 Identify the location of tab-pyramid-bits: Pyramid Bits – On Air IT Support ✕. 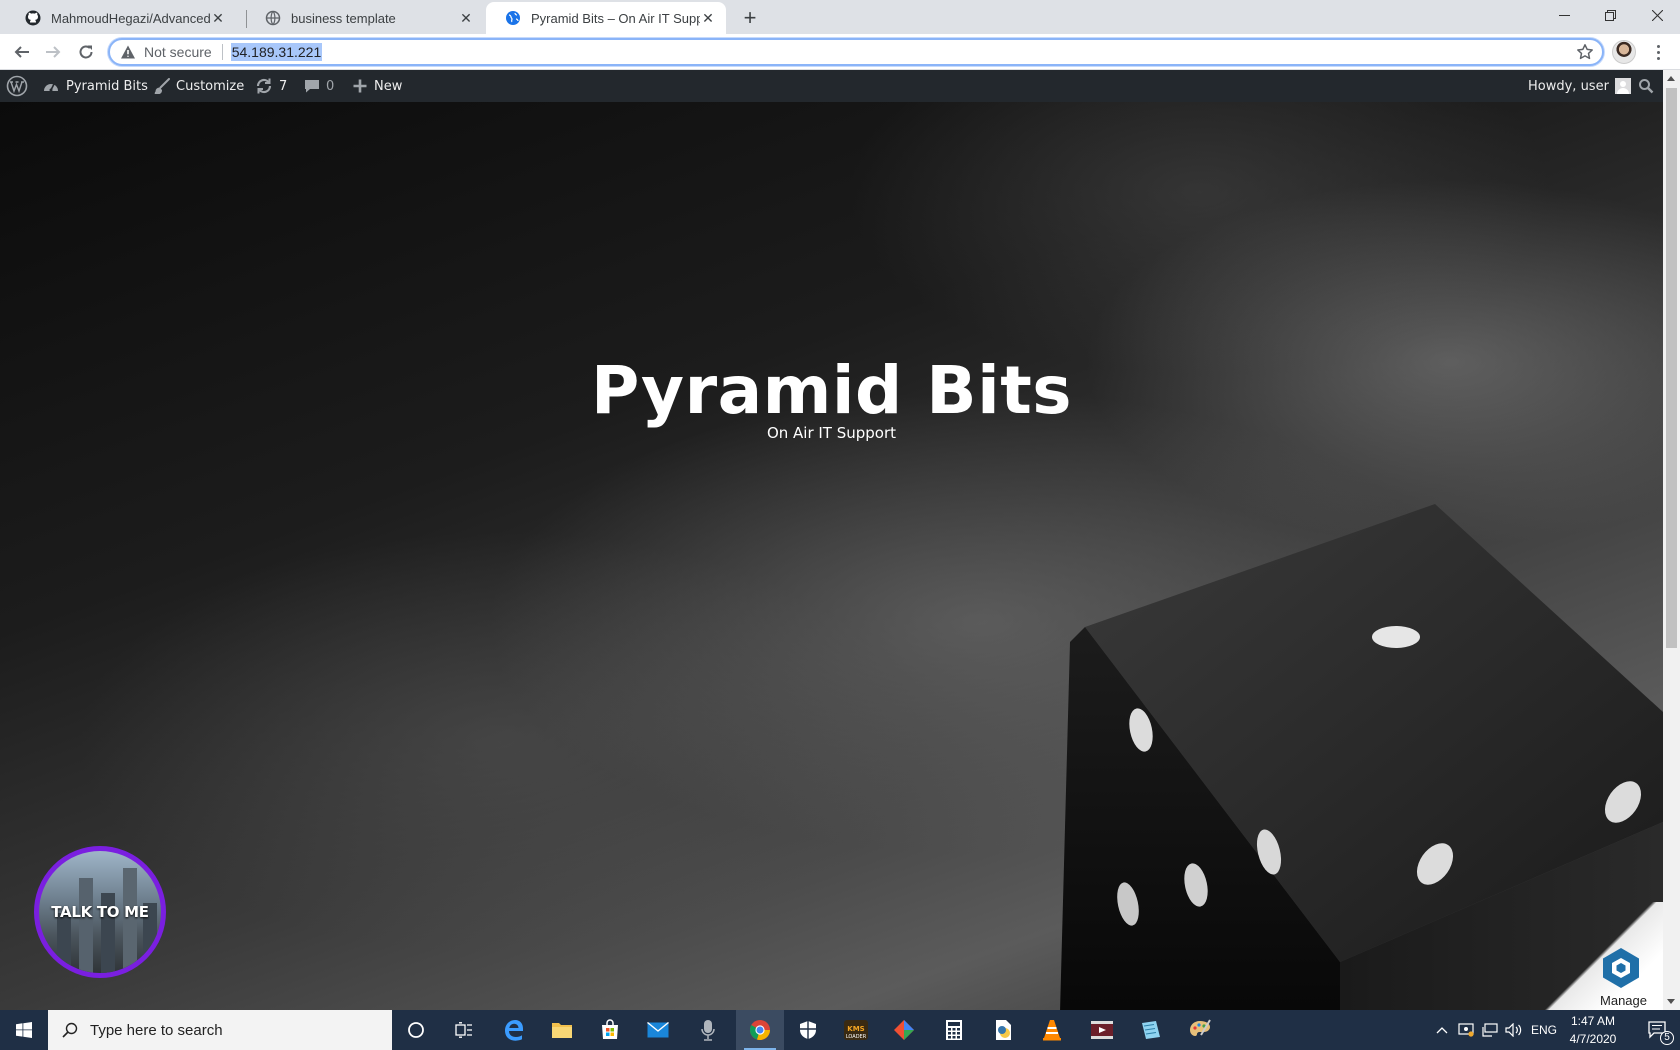
(606, 18).